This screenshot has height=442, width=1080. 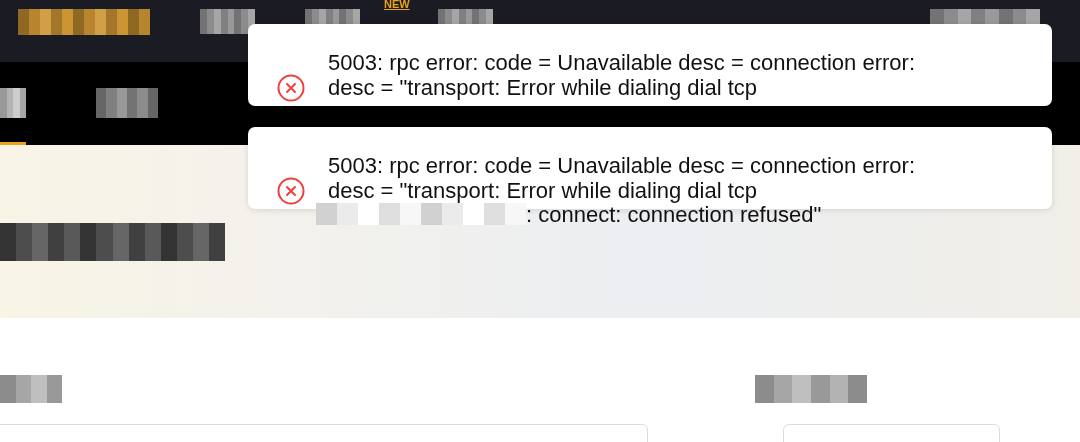 What do you see at coordinates (397, 5) in the screenshot?
I see `new-label: NEW` at bounding box center [397, 5].